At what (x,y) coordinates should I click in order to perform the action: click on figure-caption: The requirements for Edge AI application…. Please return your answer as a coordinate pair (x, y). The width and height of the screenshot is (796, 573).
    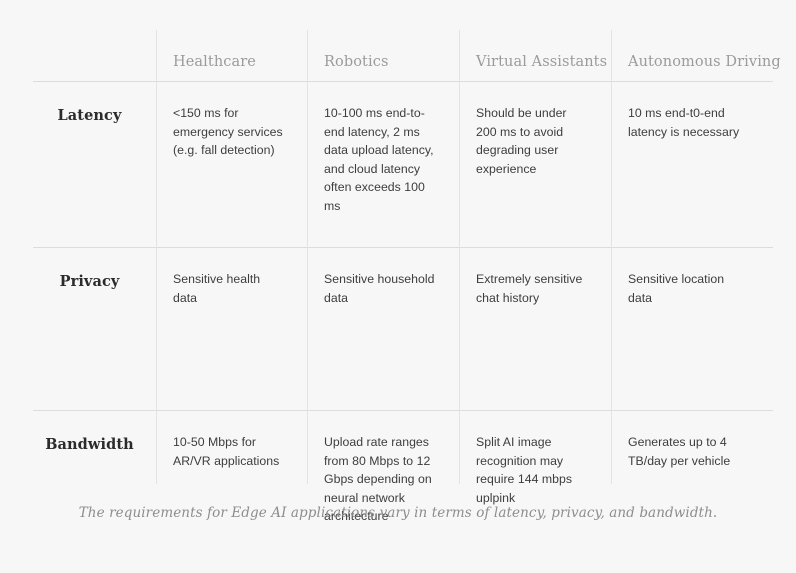
    Looking at the image, I should click on (398, 513).